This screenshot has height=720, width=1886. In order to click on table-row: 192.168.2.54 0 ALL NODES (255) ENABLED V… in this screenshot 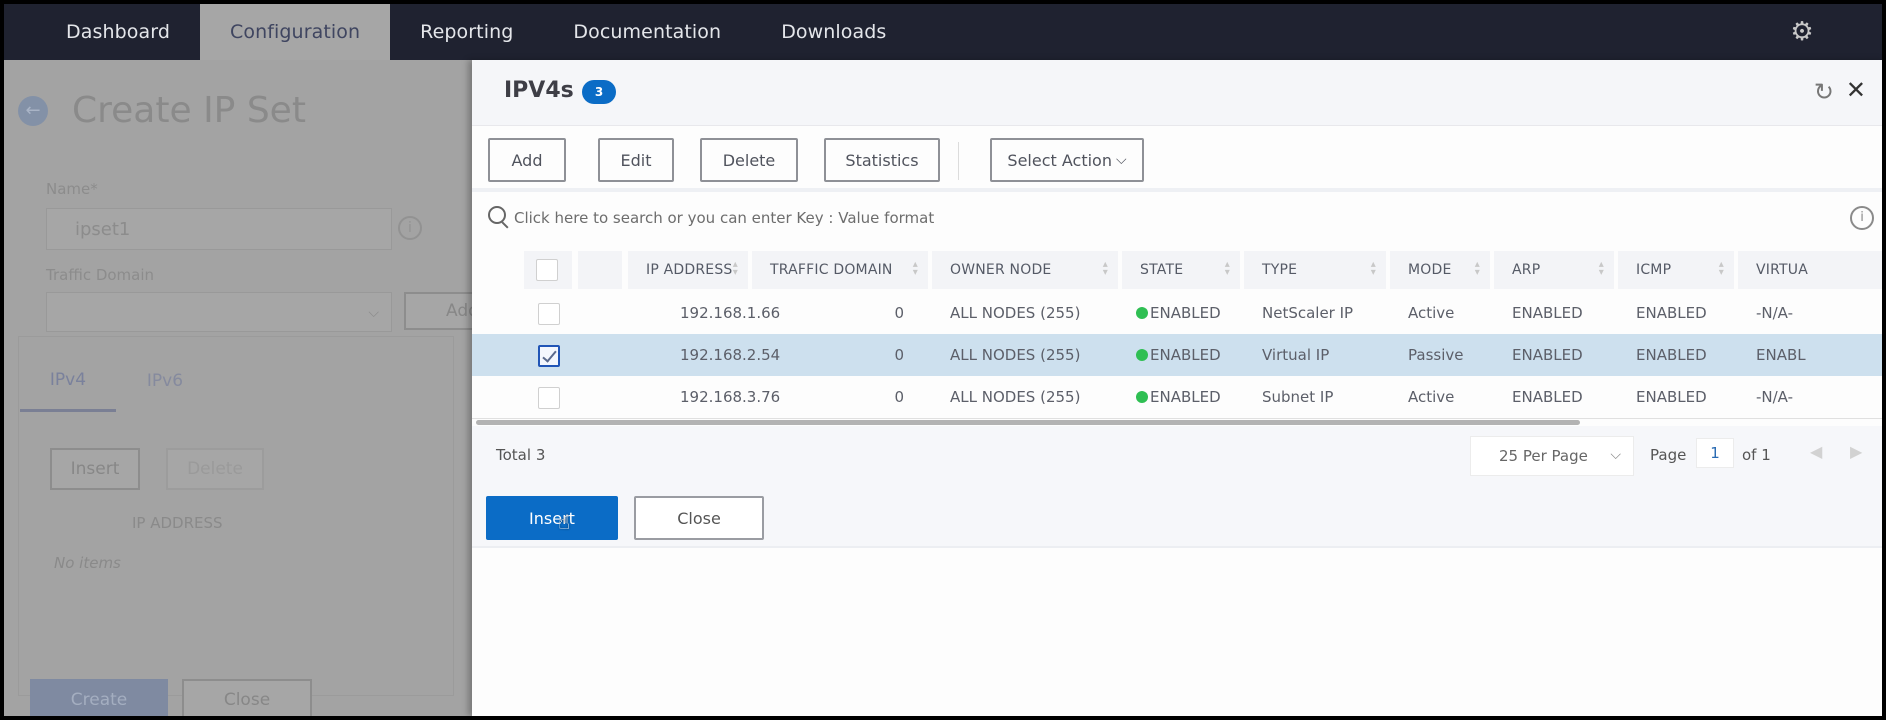, I will do `click(1177, 355)`.